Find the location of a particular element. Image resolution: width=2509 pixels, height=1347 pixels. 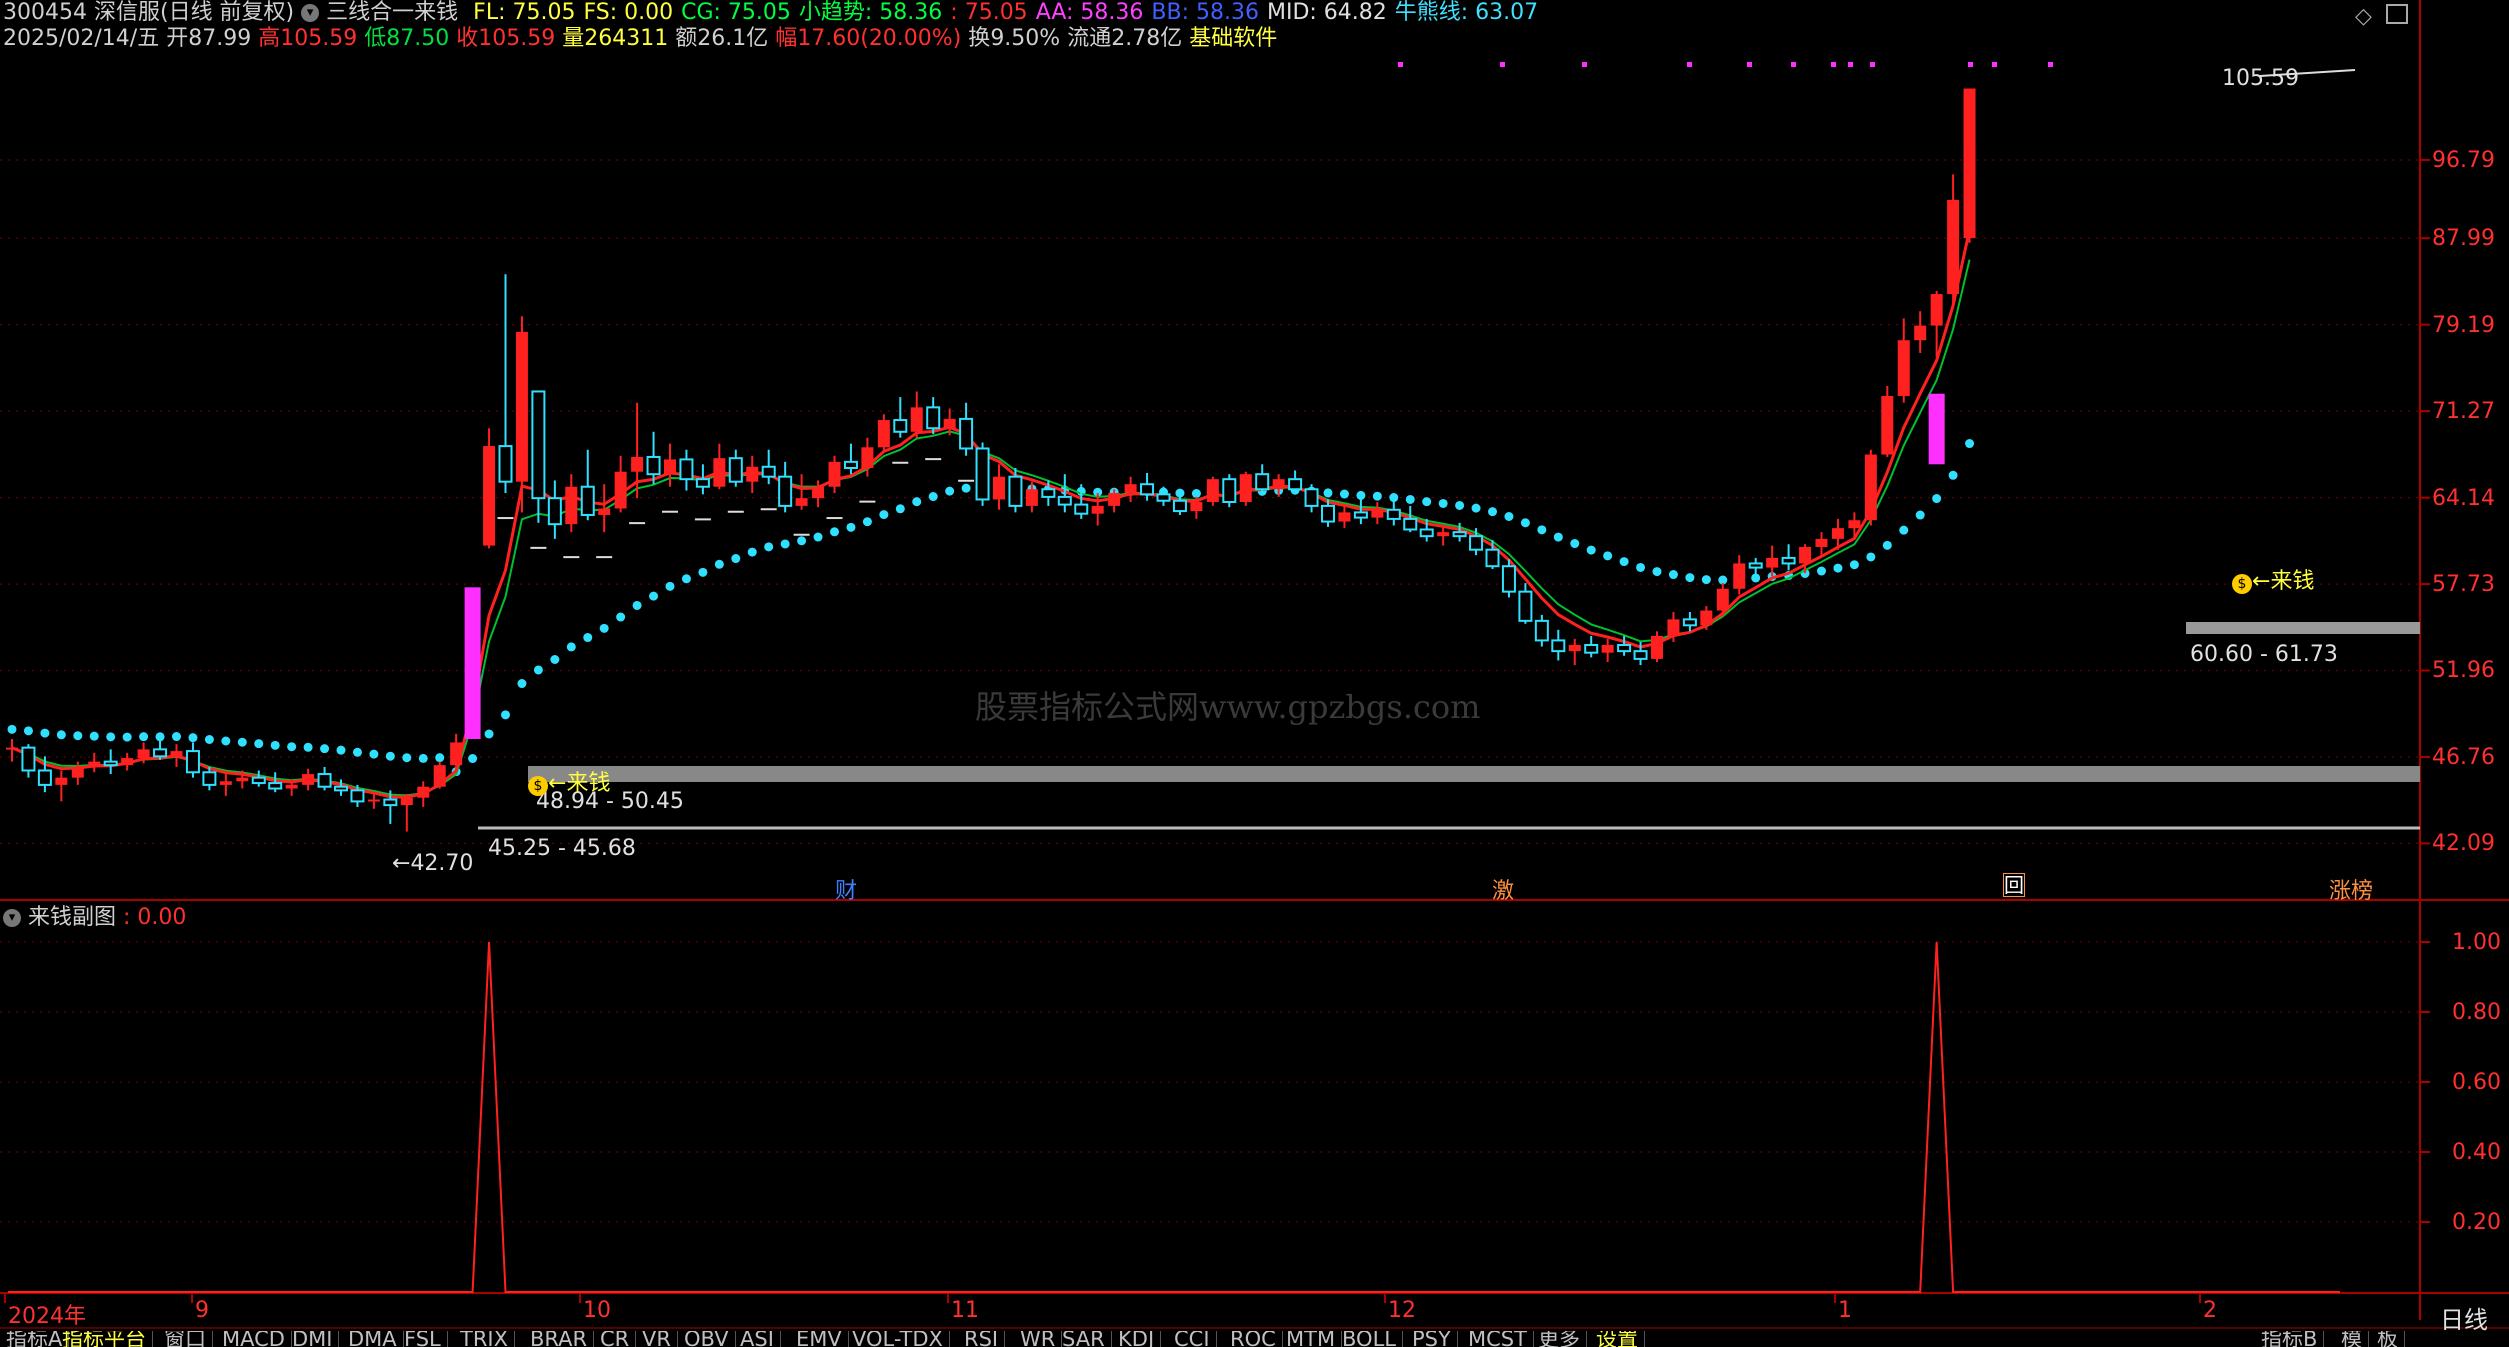

tab-10: VR is located at coordinates (657, 1339).